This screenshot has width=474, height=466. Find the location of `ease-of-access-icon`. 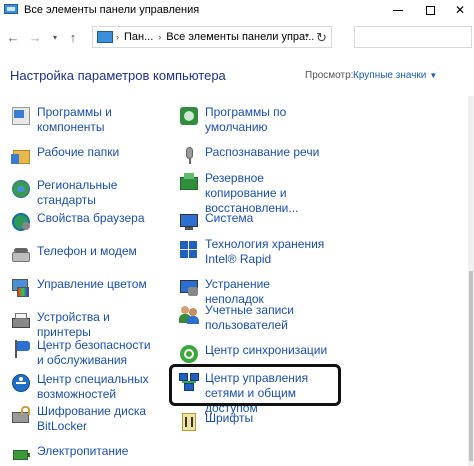

ease-of-access-icon is located at coordinates (21, 383).